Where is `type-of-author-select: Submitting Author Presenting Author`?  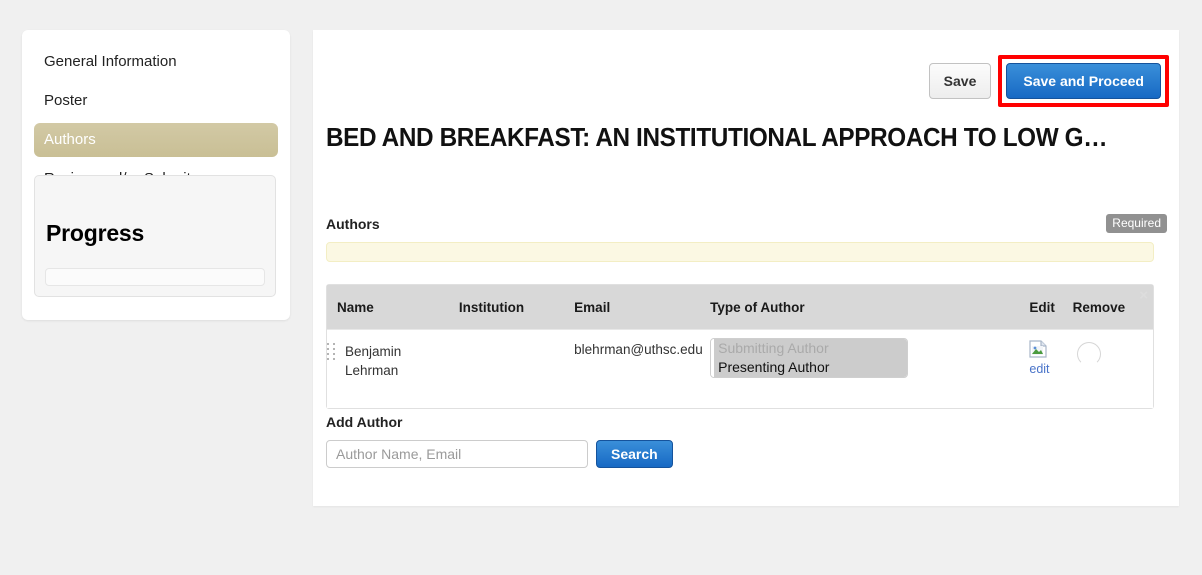 type-of-author-select: Submitting Author Presenting Author is located at coordinates (809, 358).